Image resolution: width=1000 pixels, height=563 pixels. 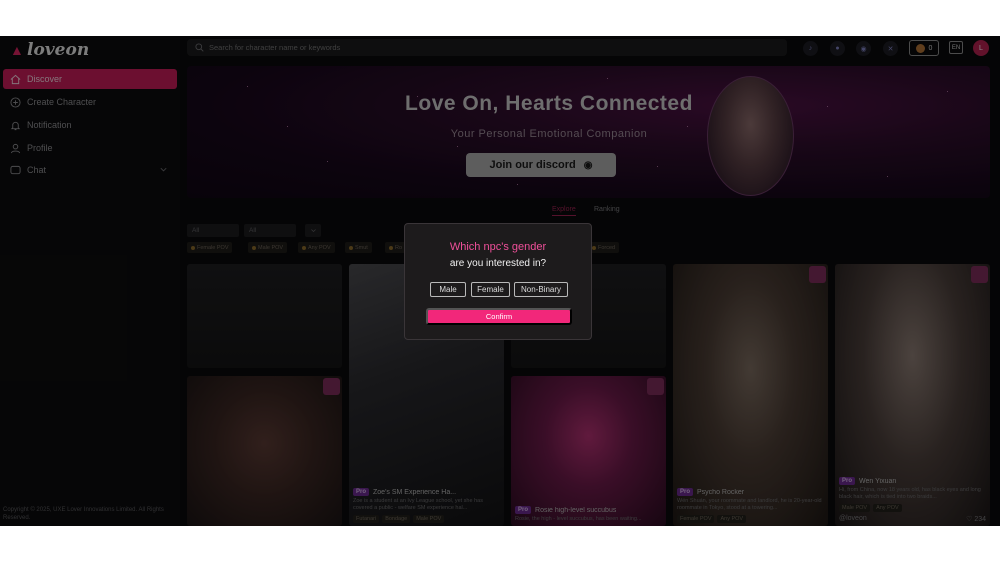 What do you see at coordinates (498, 247) in the screenshot?
I see `dialog-title: Which npc's gender` at bounding box center [498, 247].